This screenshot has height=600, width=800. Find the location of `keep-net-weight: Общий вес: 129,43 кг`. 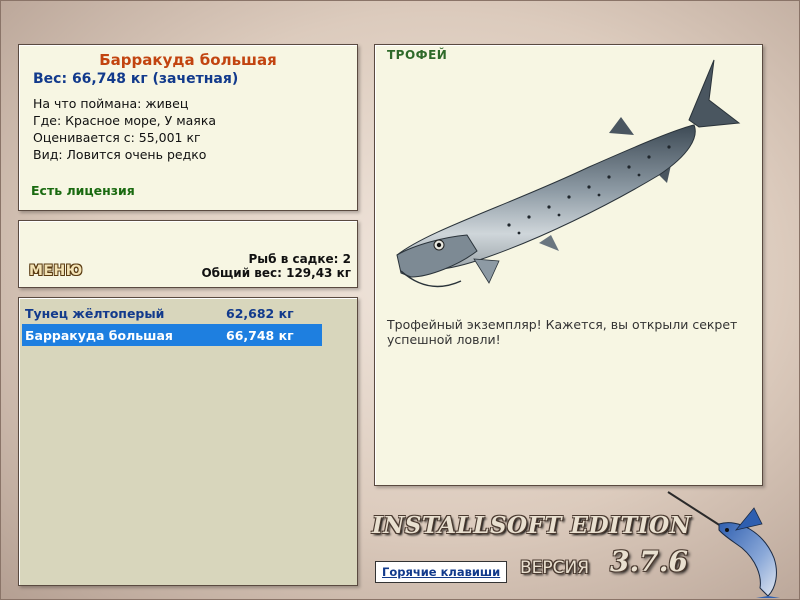

keep-net-weight: Общий вес: 129,43 кг is located at coordinates (276, 273).